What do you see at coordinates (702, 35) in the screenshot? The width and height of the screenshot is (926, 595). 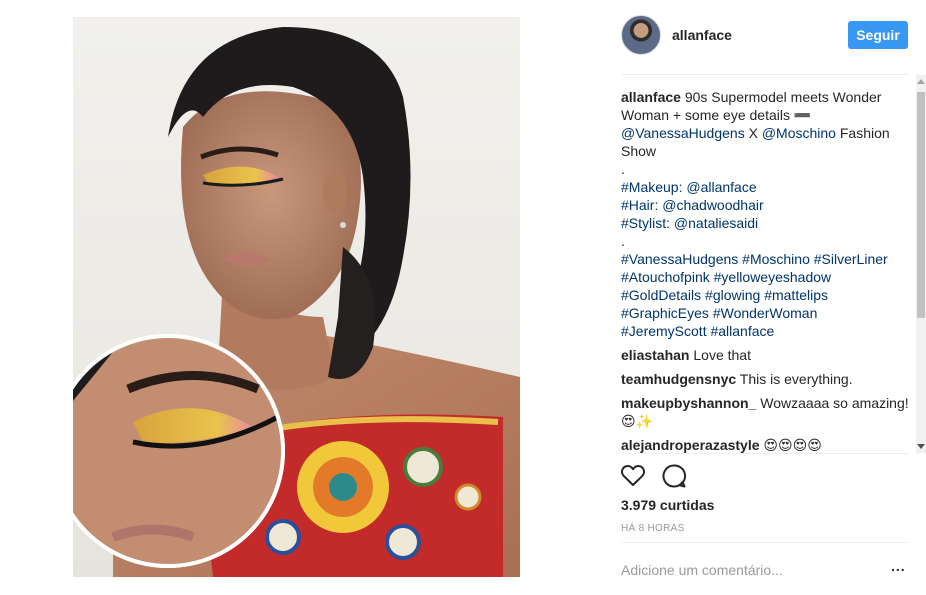 I see `author-username: allanface` at bounding box center [702, 35].